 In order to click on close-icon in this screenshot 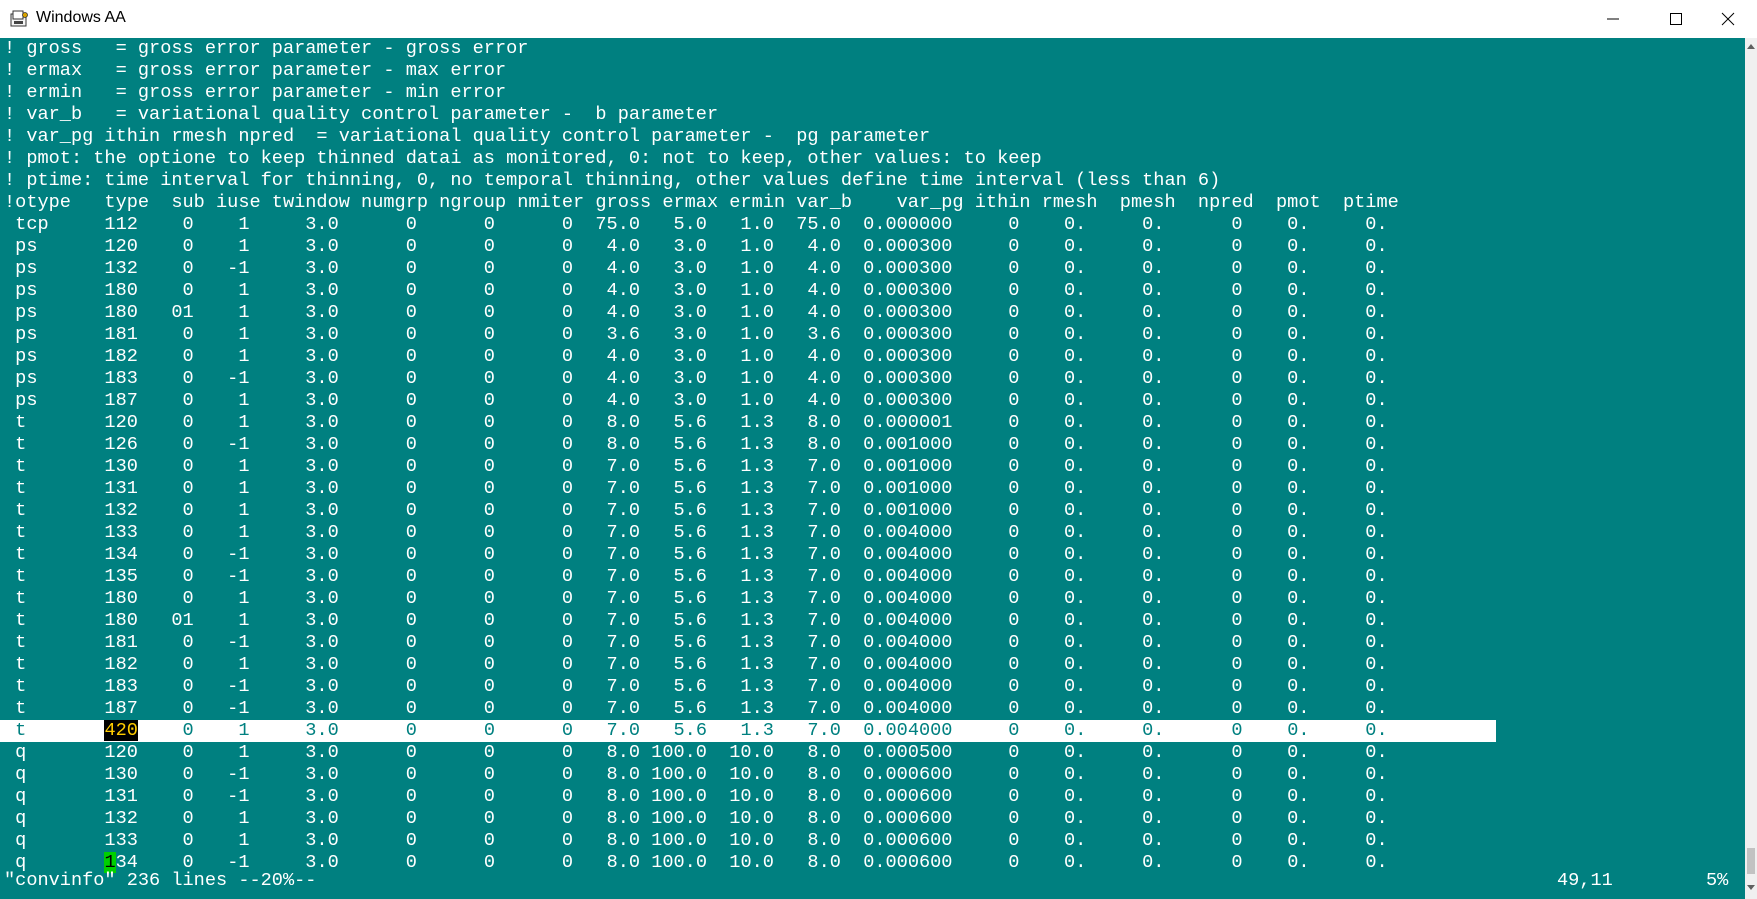, I will do `click(1728, 19)`.